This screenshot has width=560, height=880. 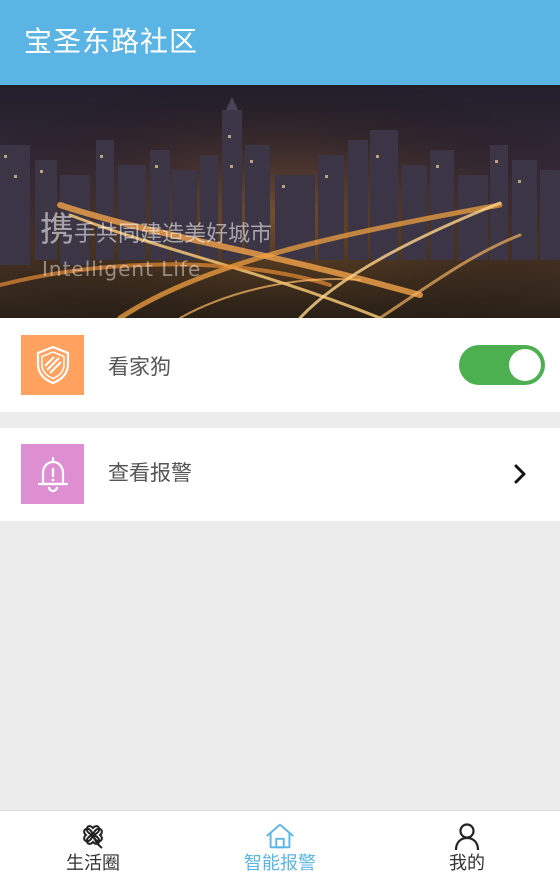 I want to click on nav-item-mine: 我的, so click(x=467, y=845).